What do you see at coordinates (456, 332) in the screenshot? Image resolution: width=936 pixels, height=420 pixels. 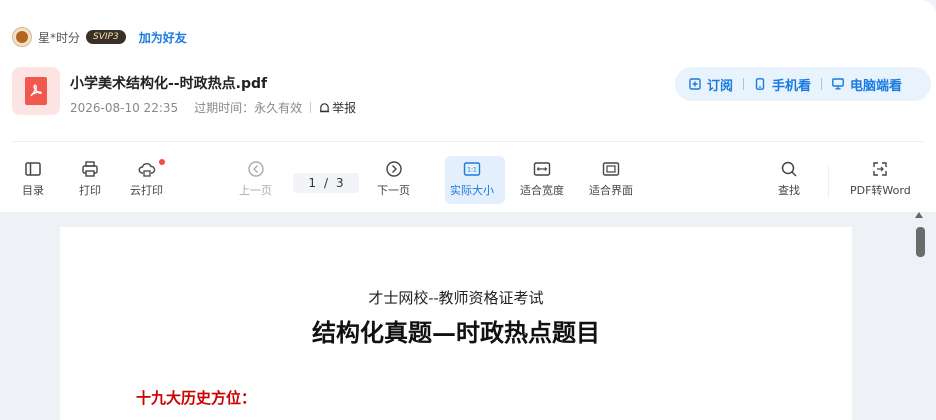 I see `document-title: 结构化真题—时政热点题目` at bounding box center [456, 332].